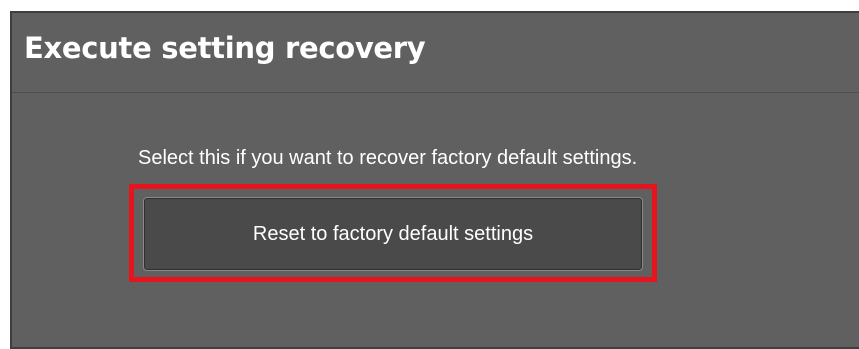  What do you see at coordinates (225, 48) in the screenshot?
I see `section-title: Execute setting recovery` at bounding box center [225, 48].